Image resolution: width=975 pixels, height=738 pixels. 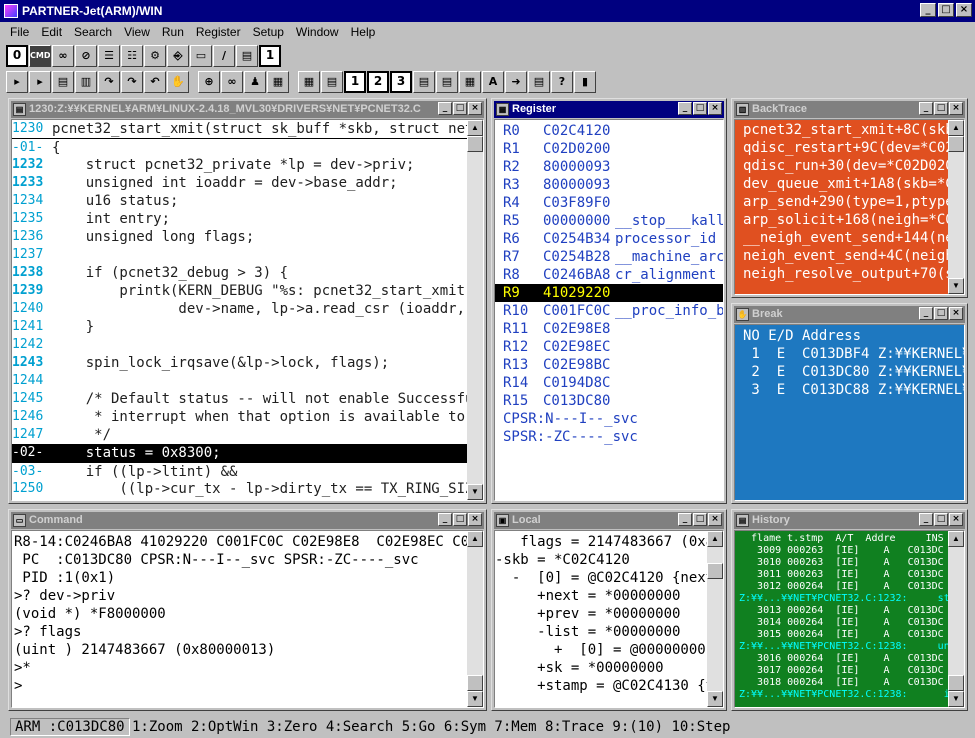 I want to click on cpsr-row: CPSR:N---I--_svc, so click(x=609, y=419).